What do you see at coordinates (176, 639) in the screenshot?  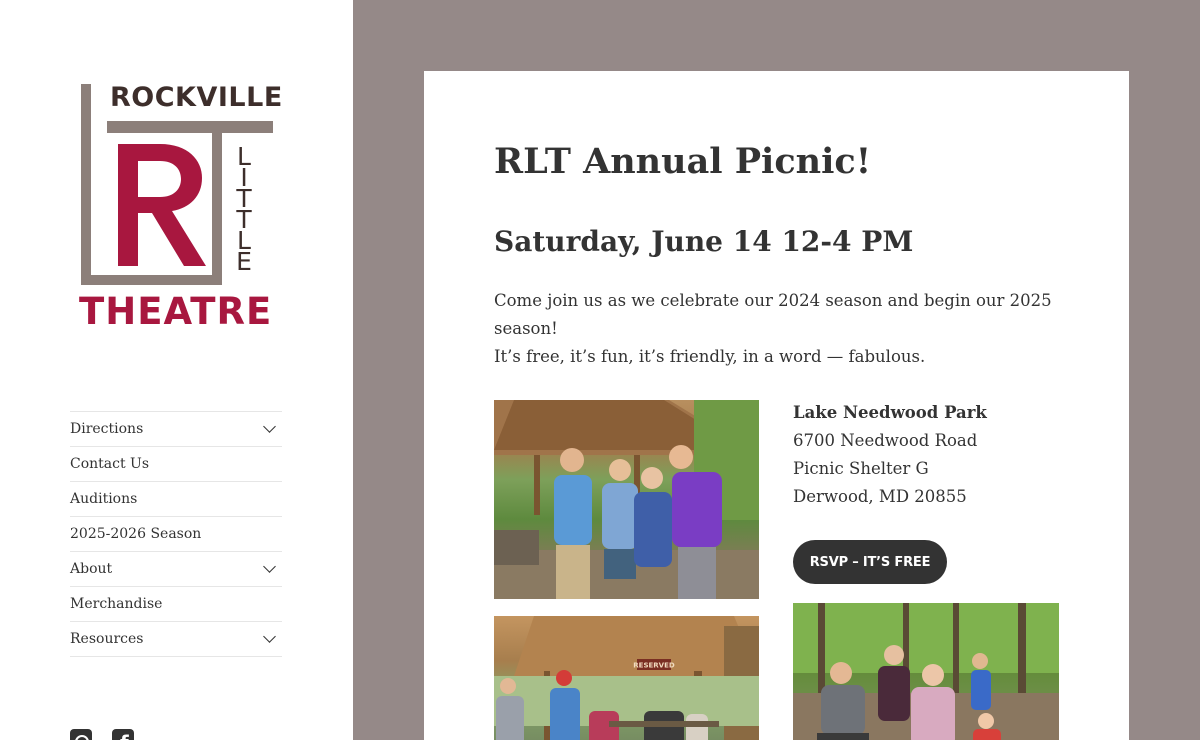 I see `nav-item-resources: Resources` at bounding box center [176, 639].